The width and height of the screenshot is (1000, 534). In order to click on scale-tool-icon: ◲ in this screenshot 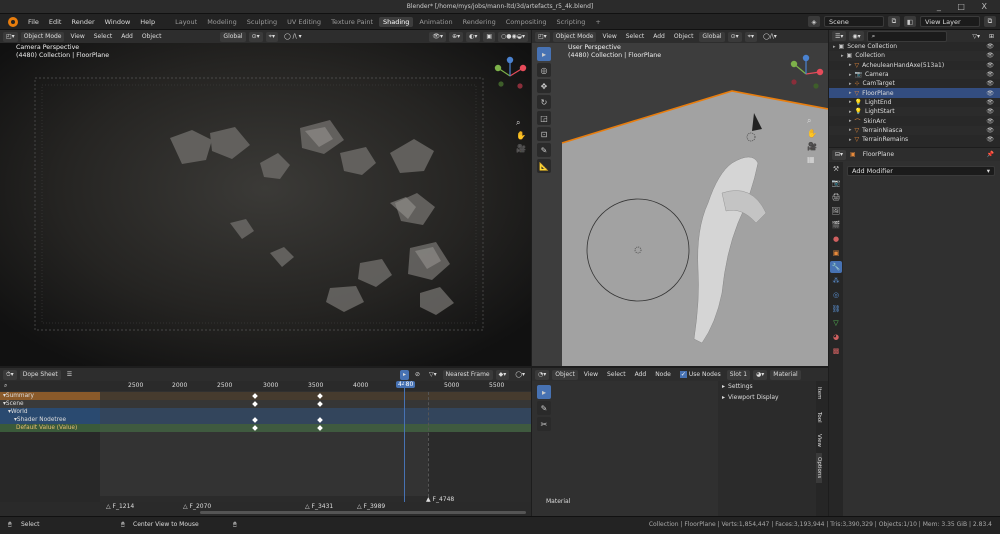, I will do `click(544, 118)`.